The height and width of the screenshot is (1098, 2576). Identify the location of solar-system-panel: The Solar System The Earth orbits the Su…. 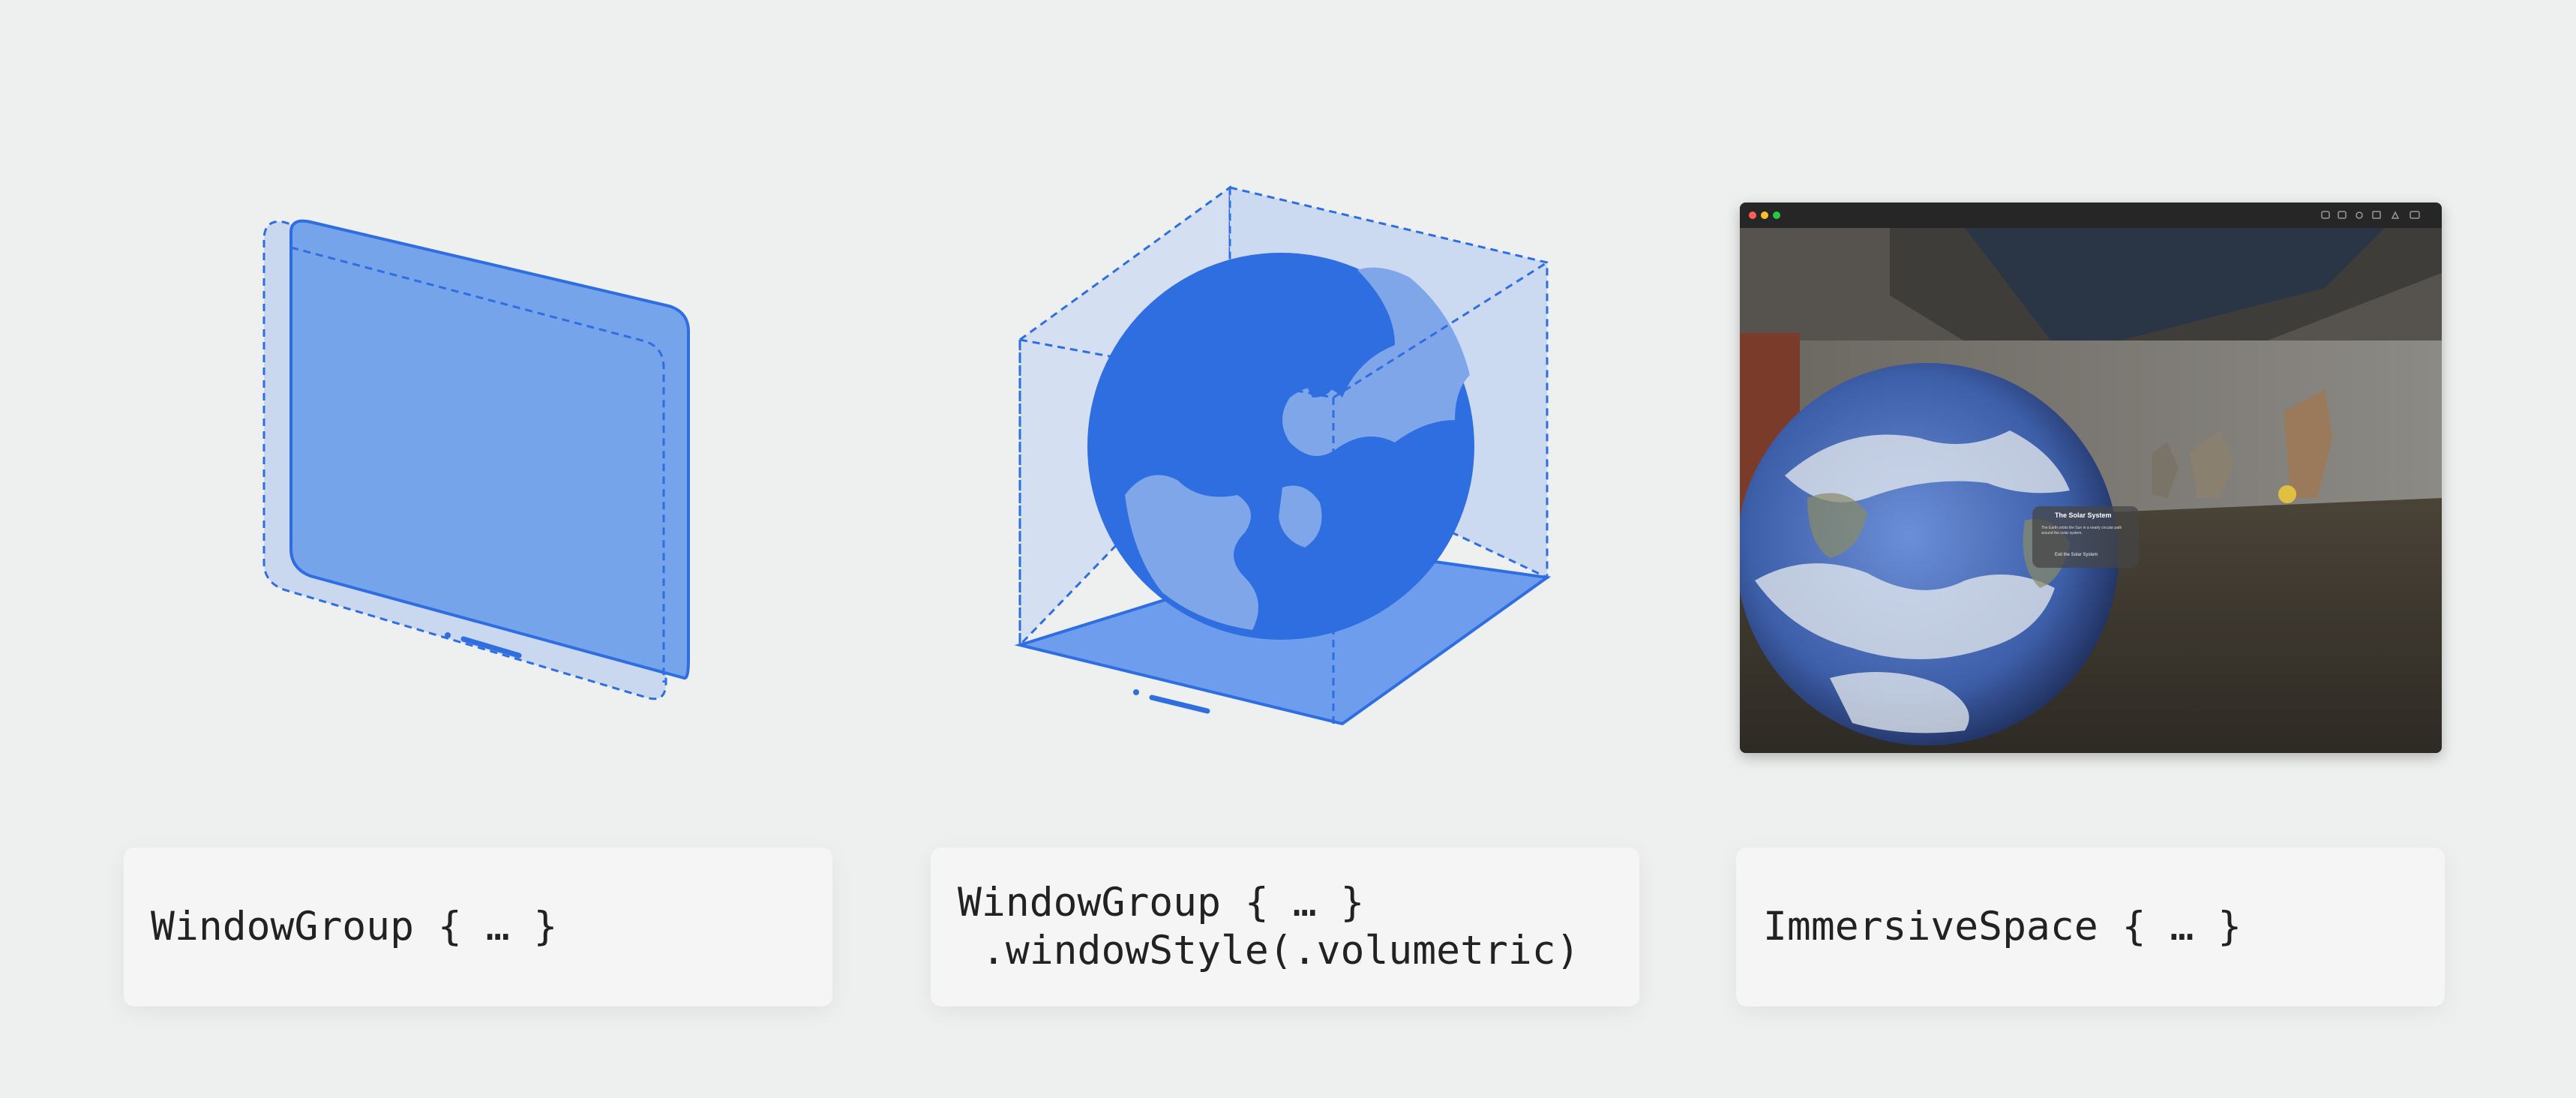
(2085, 537).